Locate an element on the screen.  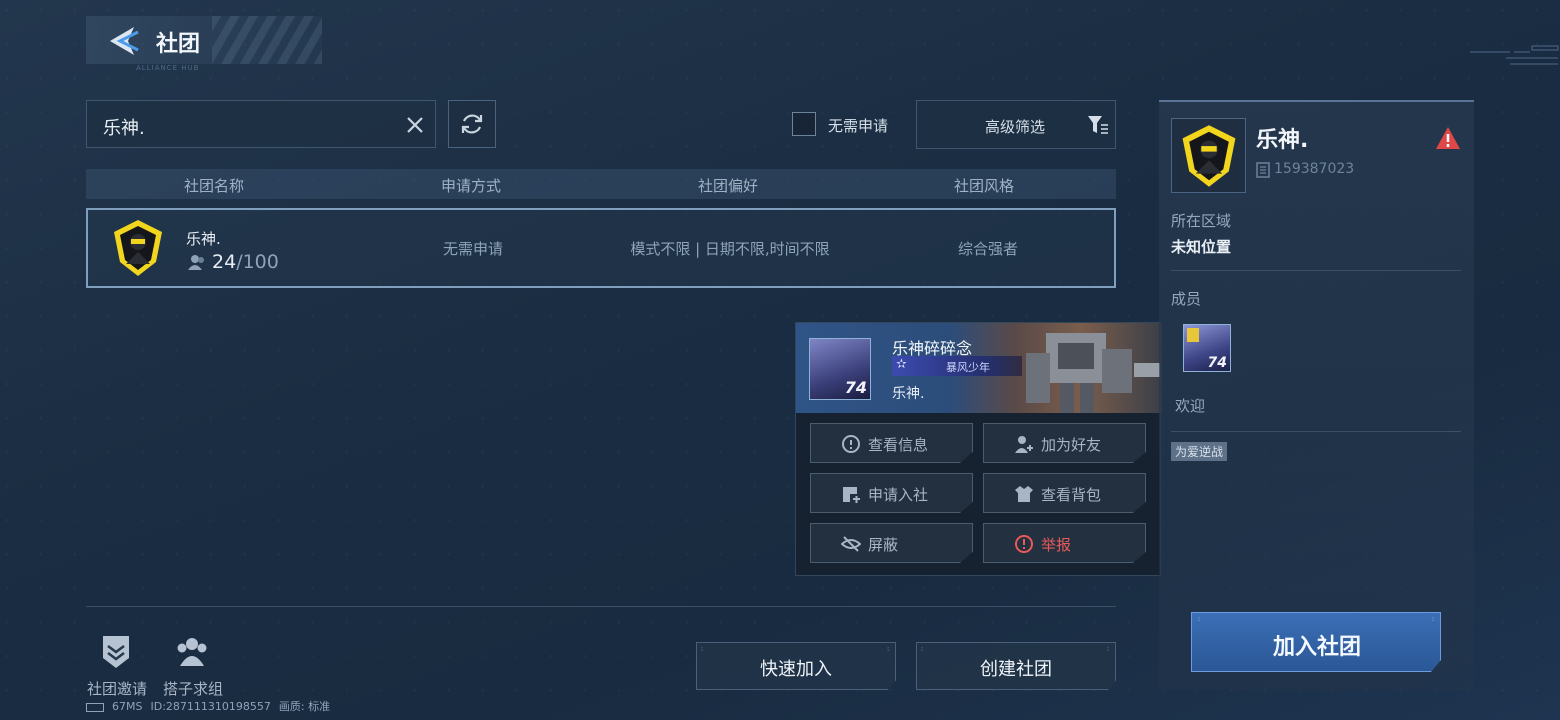
apply-join-button: 申请入社 is located at coordinates (891, 493).